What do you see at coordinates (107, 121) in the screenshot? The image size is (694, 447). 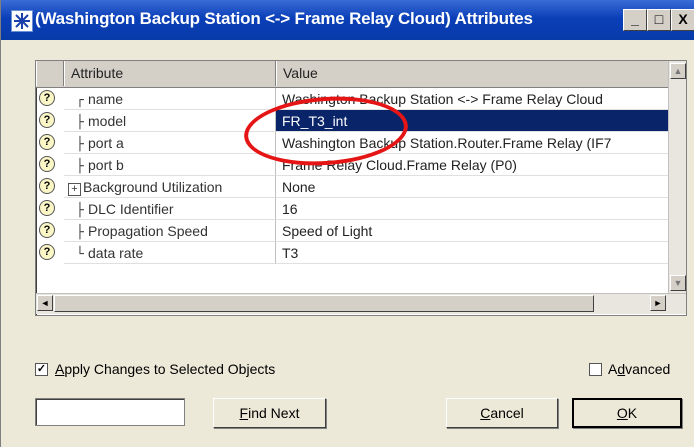 I see `attribute-name: model` at bounding box center [107, 121].